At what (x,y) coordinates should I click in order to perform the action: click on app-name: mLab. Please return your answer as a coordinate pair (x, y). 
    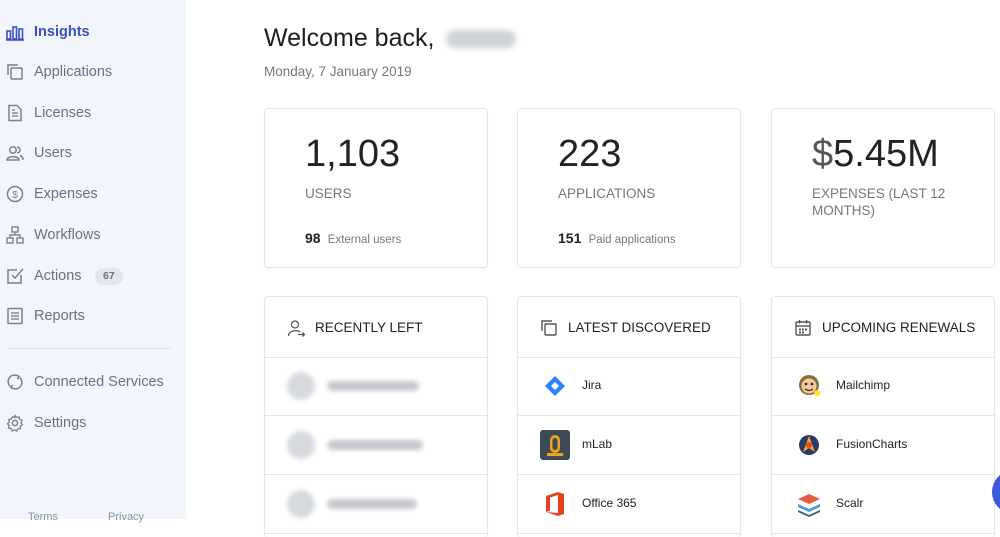
    Looking at the image, I should click on (597, 444).